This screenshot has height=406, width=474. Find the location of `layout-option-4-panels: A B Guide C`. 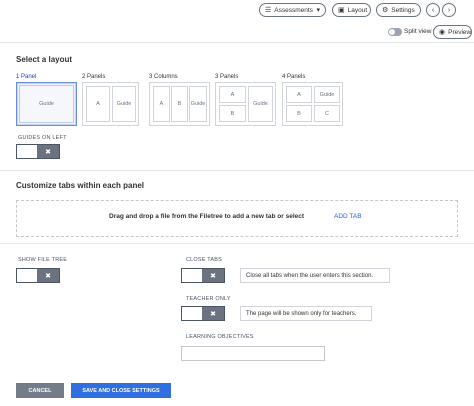

layout-option-4-panels: A B Guide C is located at coordinates (312, 104).